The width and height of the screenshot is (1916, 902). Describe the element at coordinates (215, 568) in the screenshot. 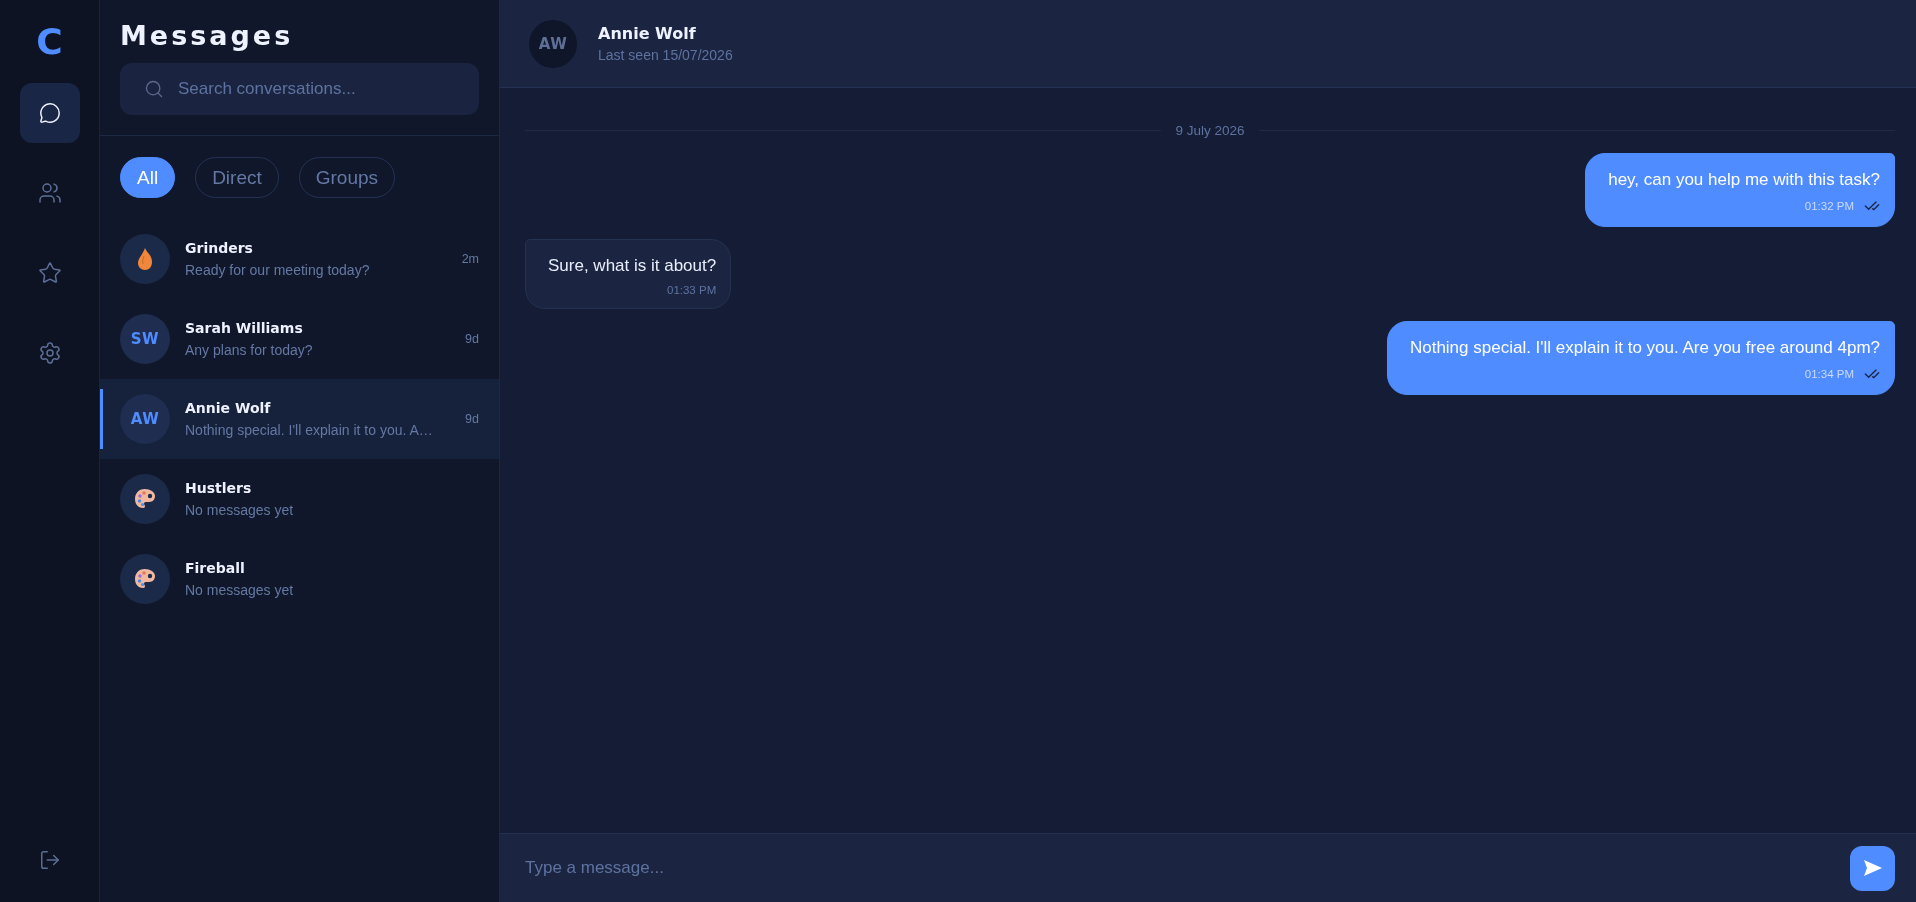

I see `conversation-name: Fireball` at that location.